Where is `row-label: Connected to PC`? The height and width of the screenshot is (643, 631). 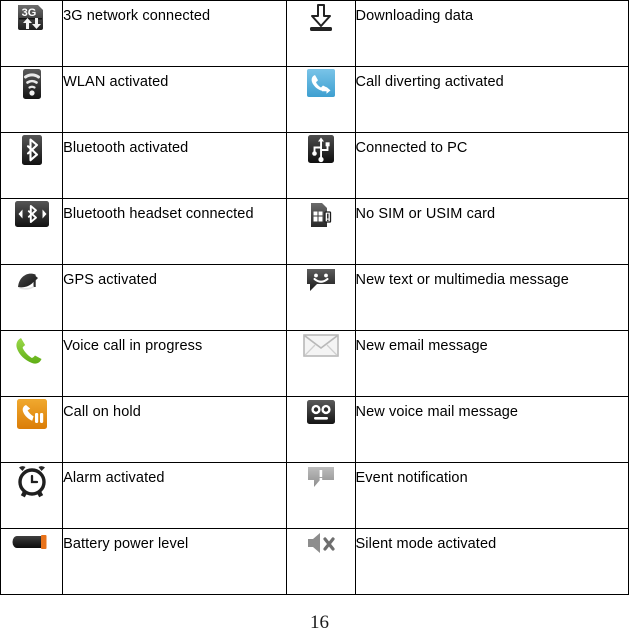 row-label: Connected to PC is located at coordinates (411, 148).